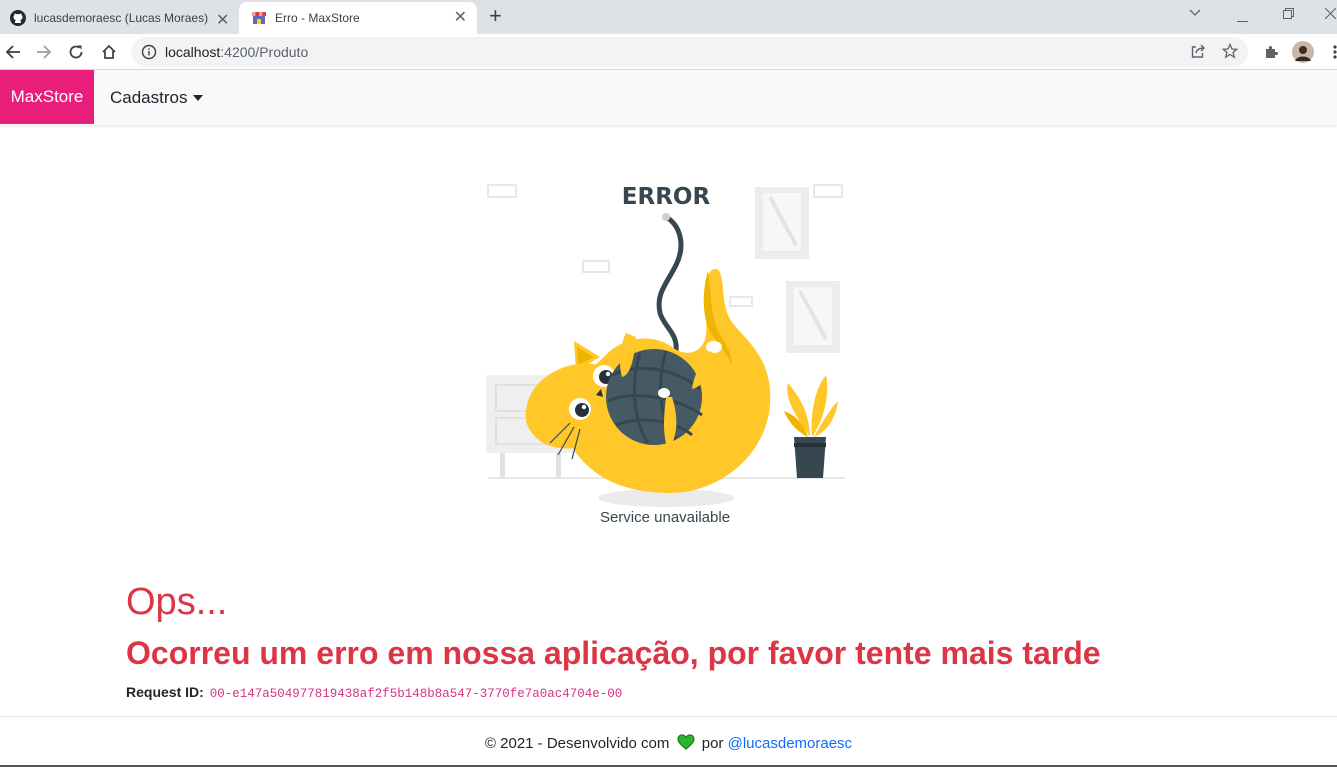  What do you see at coordinates (109, 52) in the screenshot?
I see `home-icon` at bounding box center [109, 52].